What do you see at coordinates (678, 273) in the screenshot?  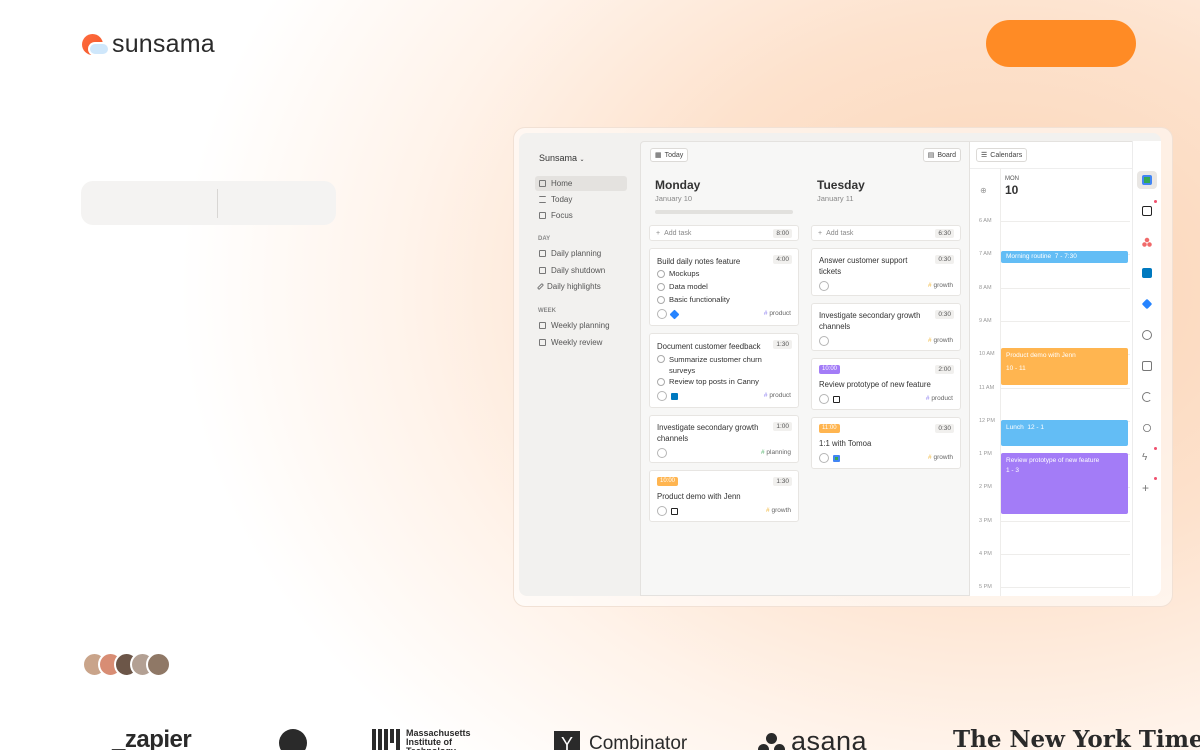 I see `subtask: Mockups` at bounding box center [678, 273].